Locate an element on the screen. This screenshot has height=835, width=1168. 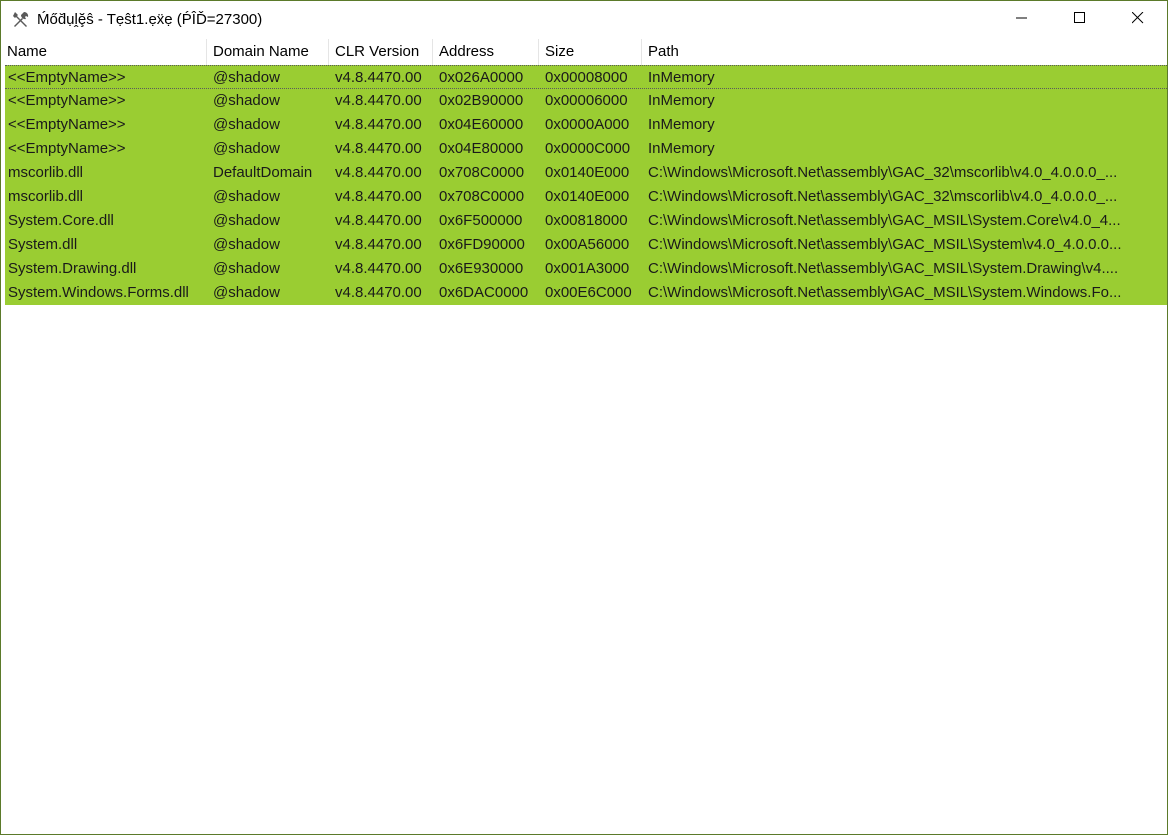
cell-size: 0x00008000 is located at coordinates (586, 77).